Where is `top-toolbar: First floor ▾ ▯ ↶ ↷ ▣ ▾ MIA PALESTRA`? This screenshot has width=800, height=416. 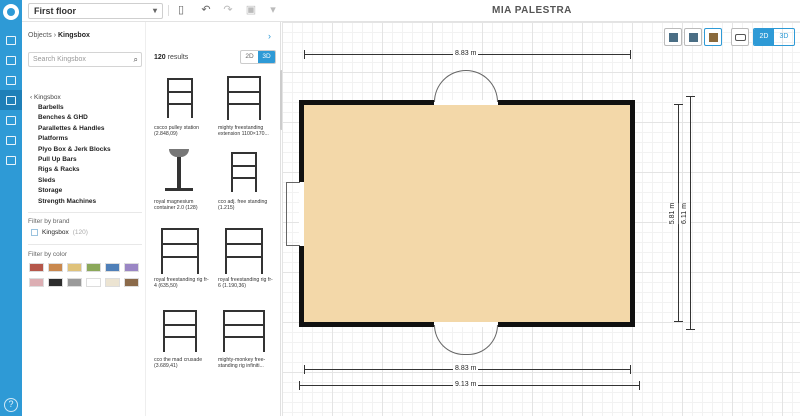
top-toolbar: First floor ▾ ▯ ↶ ↷ ▣ ▾ MIA PALESTRA is located at coordinates (411, 11).